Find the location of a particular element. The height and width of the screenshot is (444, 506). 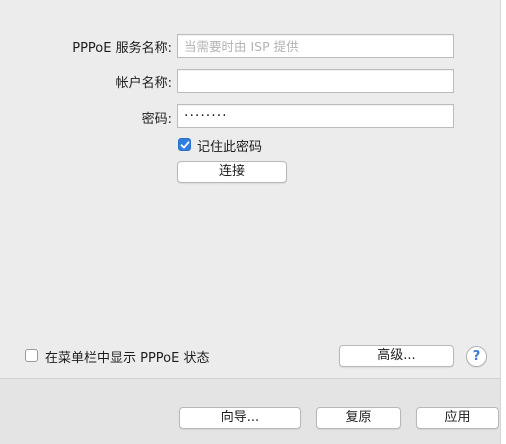

service-name-label: PPPoE 服务名称: is located at coordinates (122, 48).